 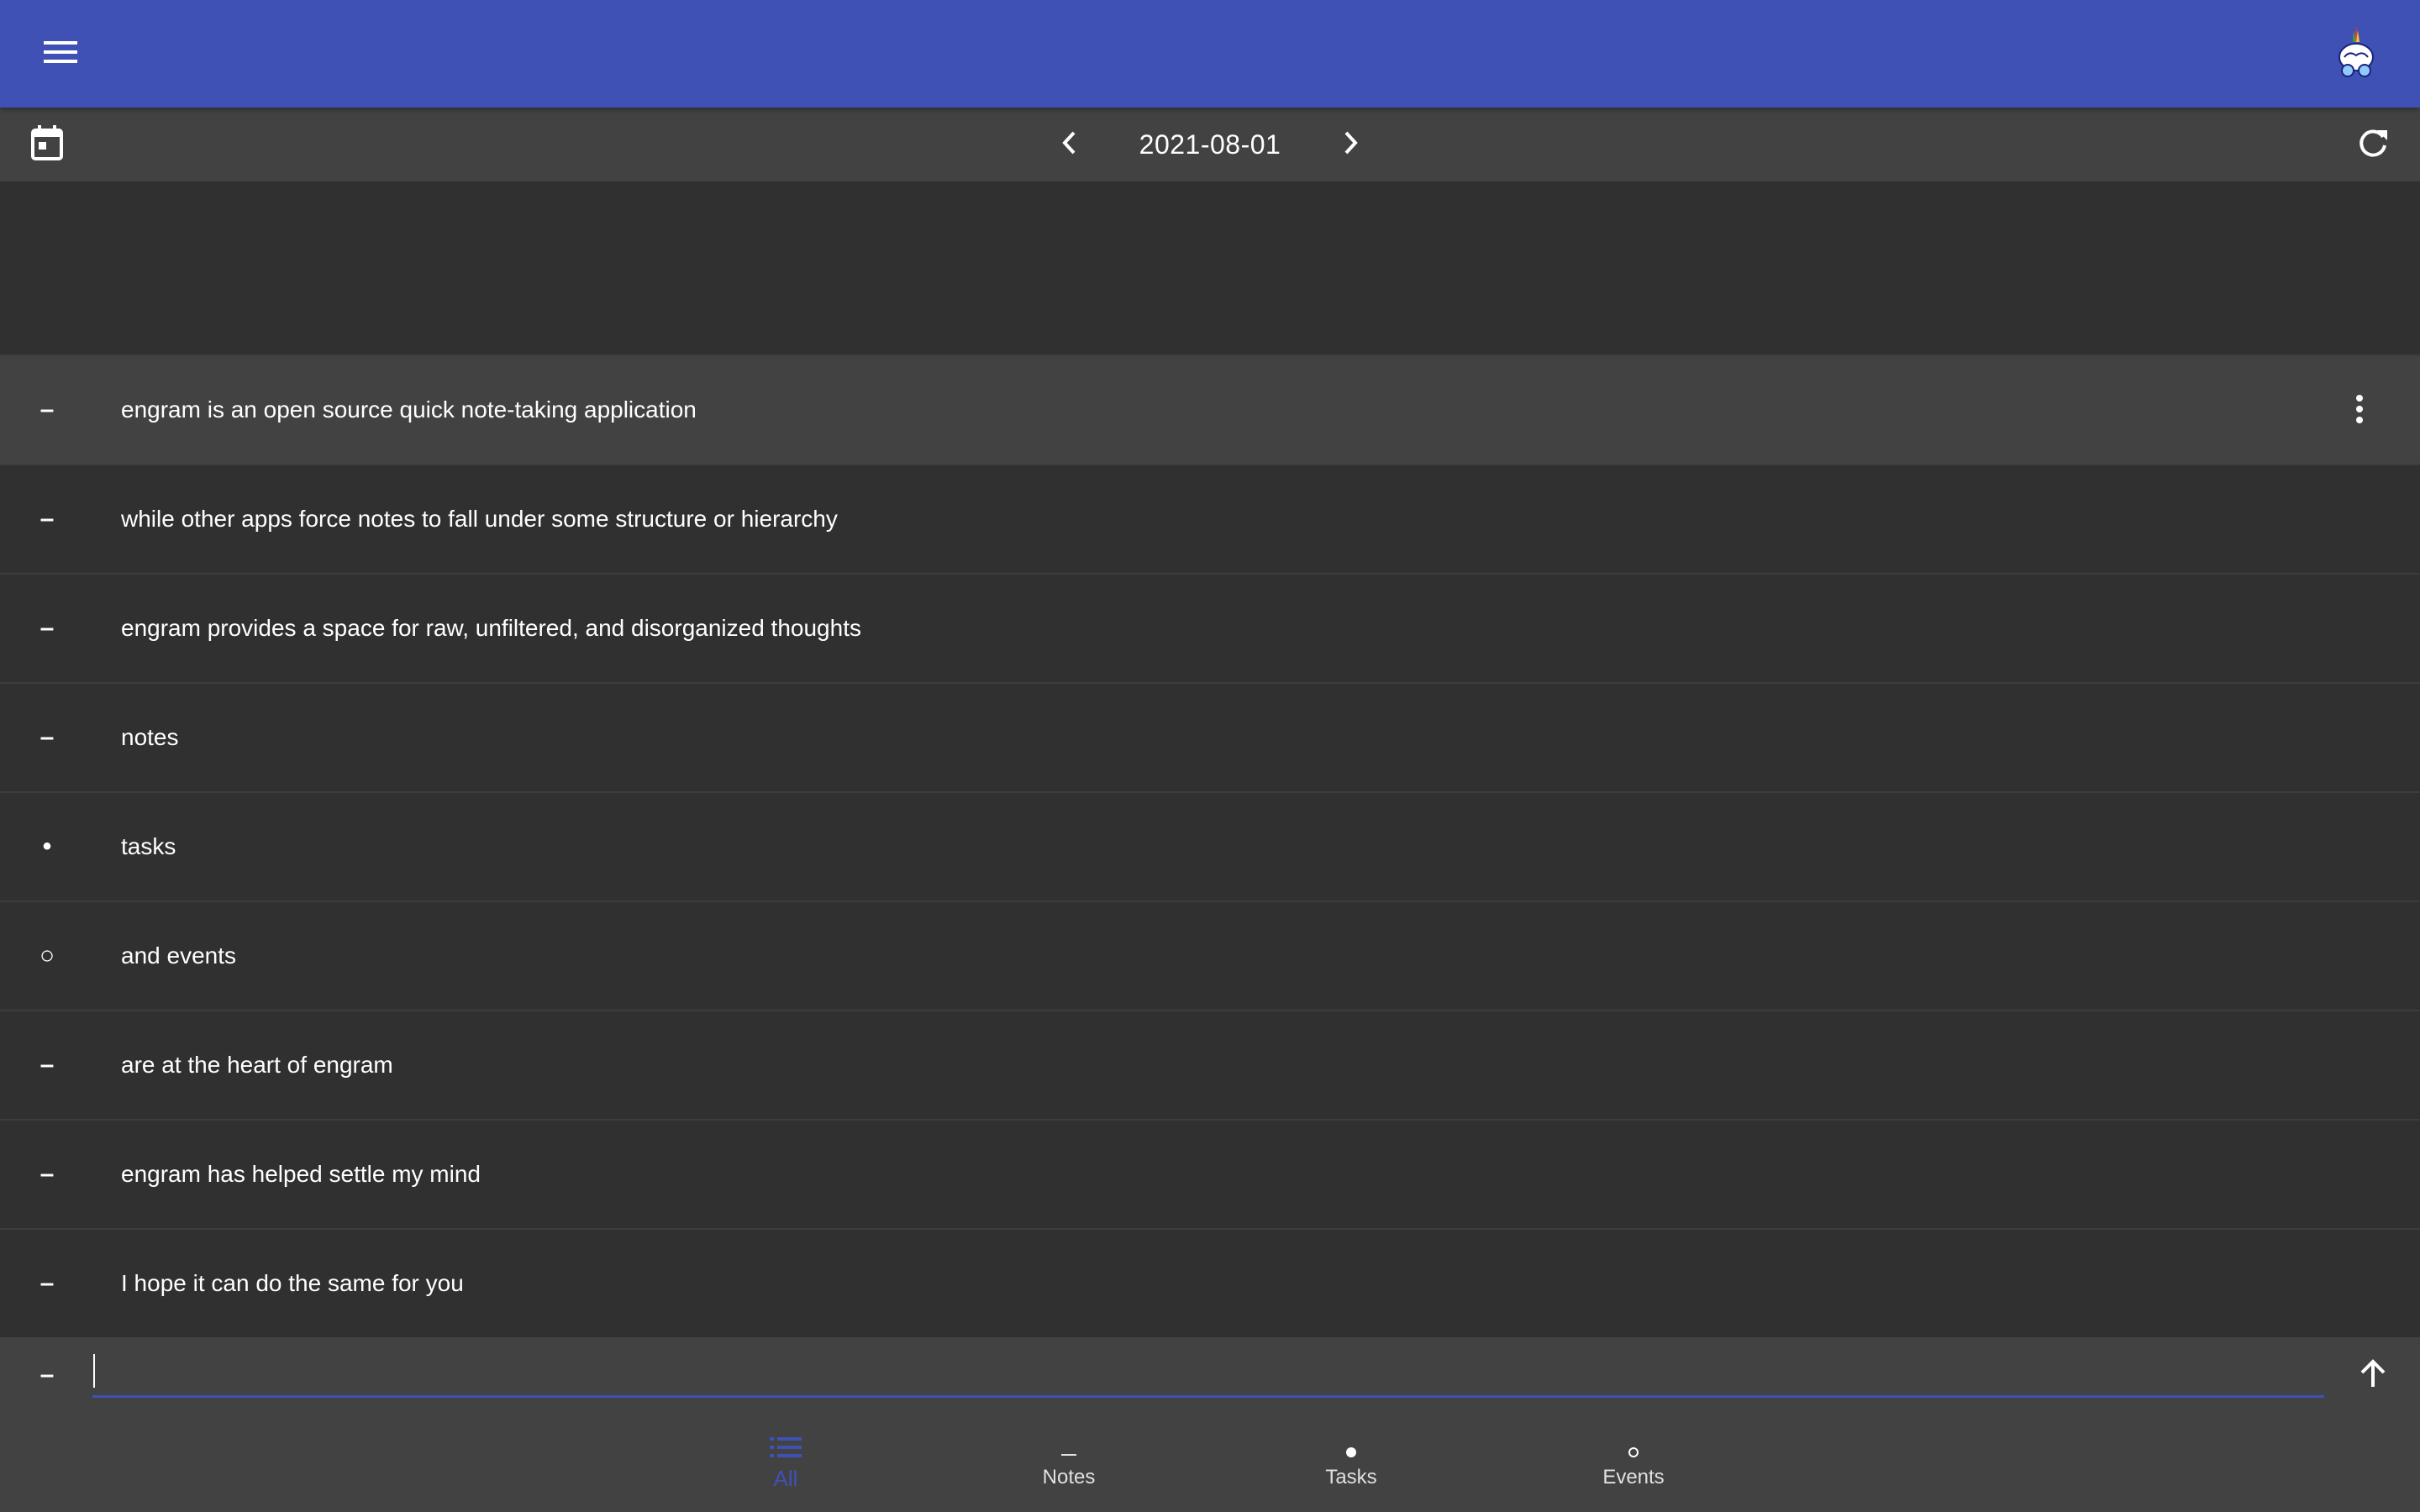 What do you see at coordinates (785, 1462) in the screenshot?
I see `tab-all: All` at bounding box center [785, 1462].